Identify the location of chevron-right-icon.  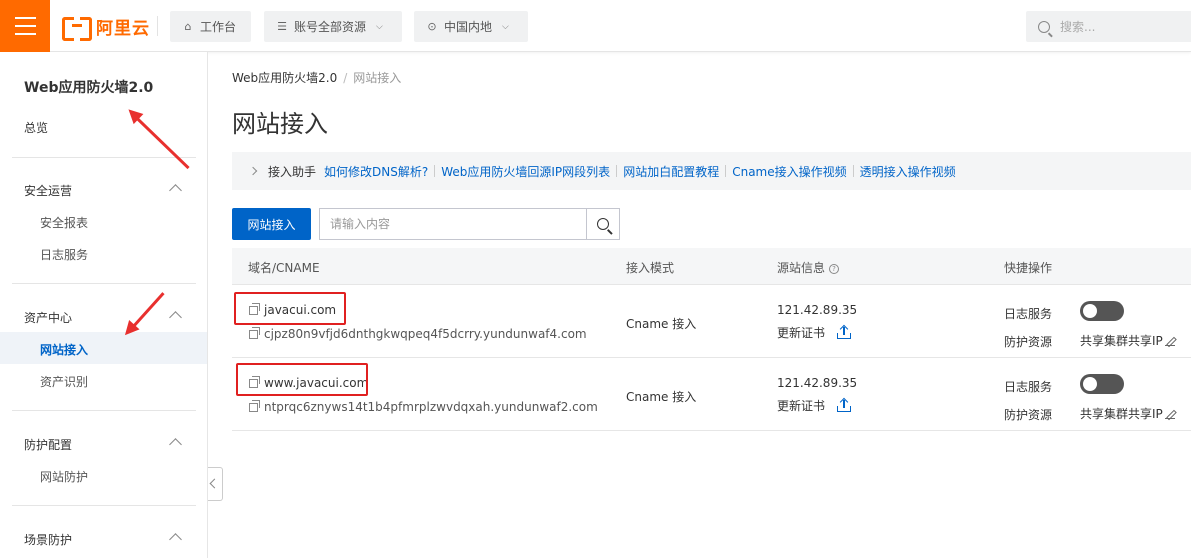
(253, 171).